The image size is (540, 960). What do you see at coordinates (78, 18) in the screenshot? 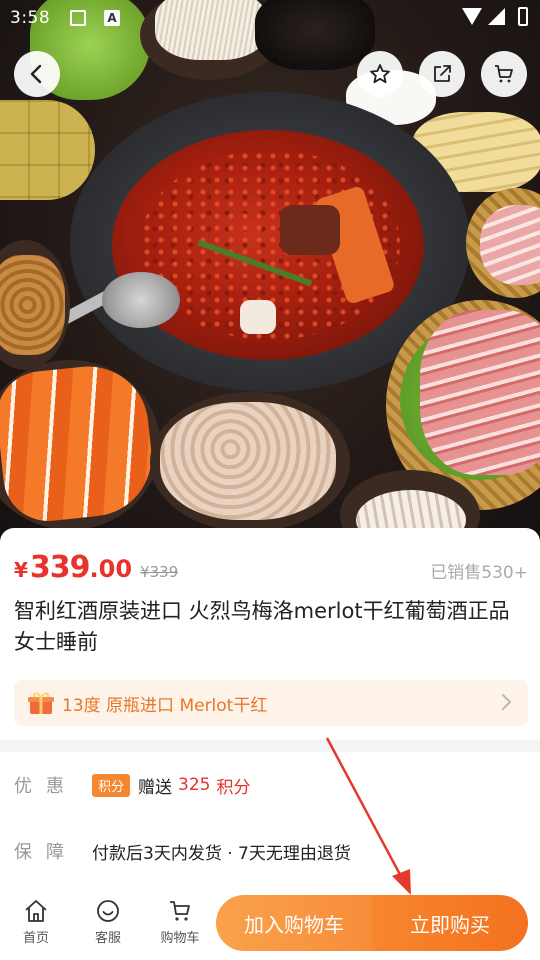
I see `image-notification-icon` at bounding box center [78, 18].